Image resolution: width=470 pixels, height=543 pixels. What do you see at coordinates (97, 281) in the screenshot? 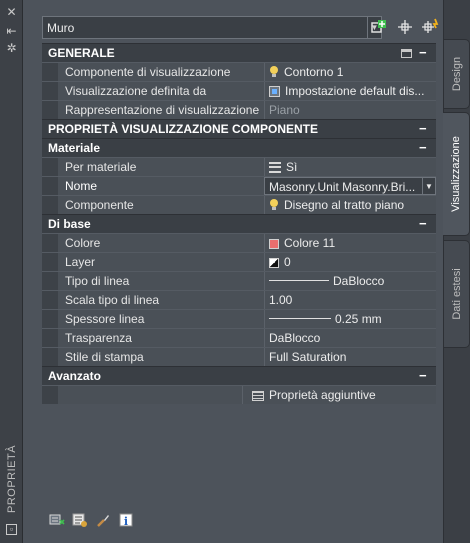
I see `property-label: Tipo di linea` at bounding box center [97, 281].